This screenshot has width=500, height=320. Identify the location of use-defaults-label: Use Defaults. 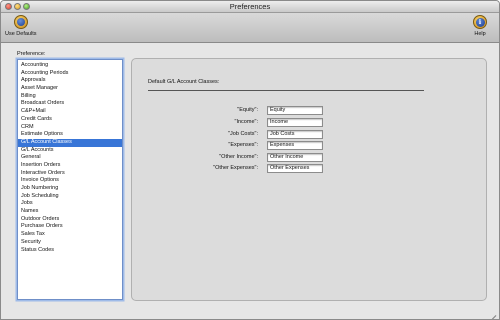
(21, 34).